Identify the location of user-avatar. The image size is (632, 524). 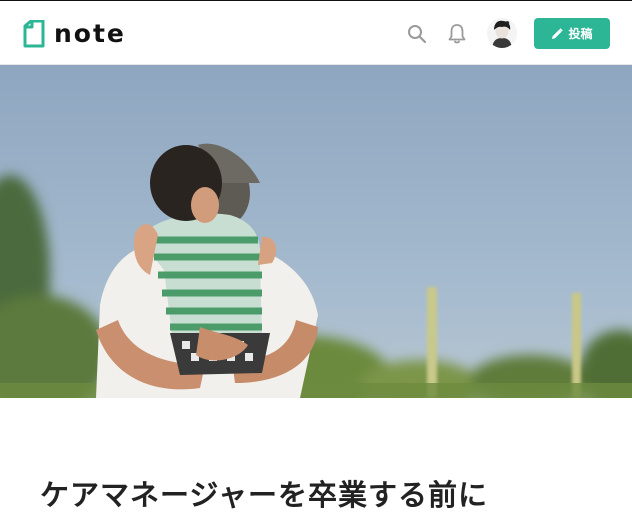
(502, 33).